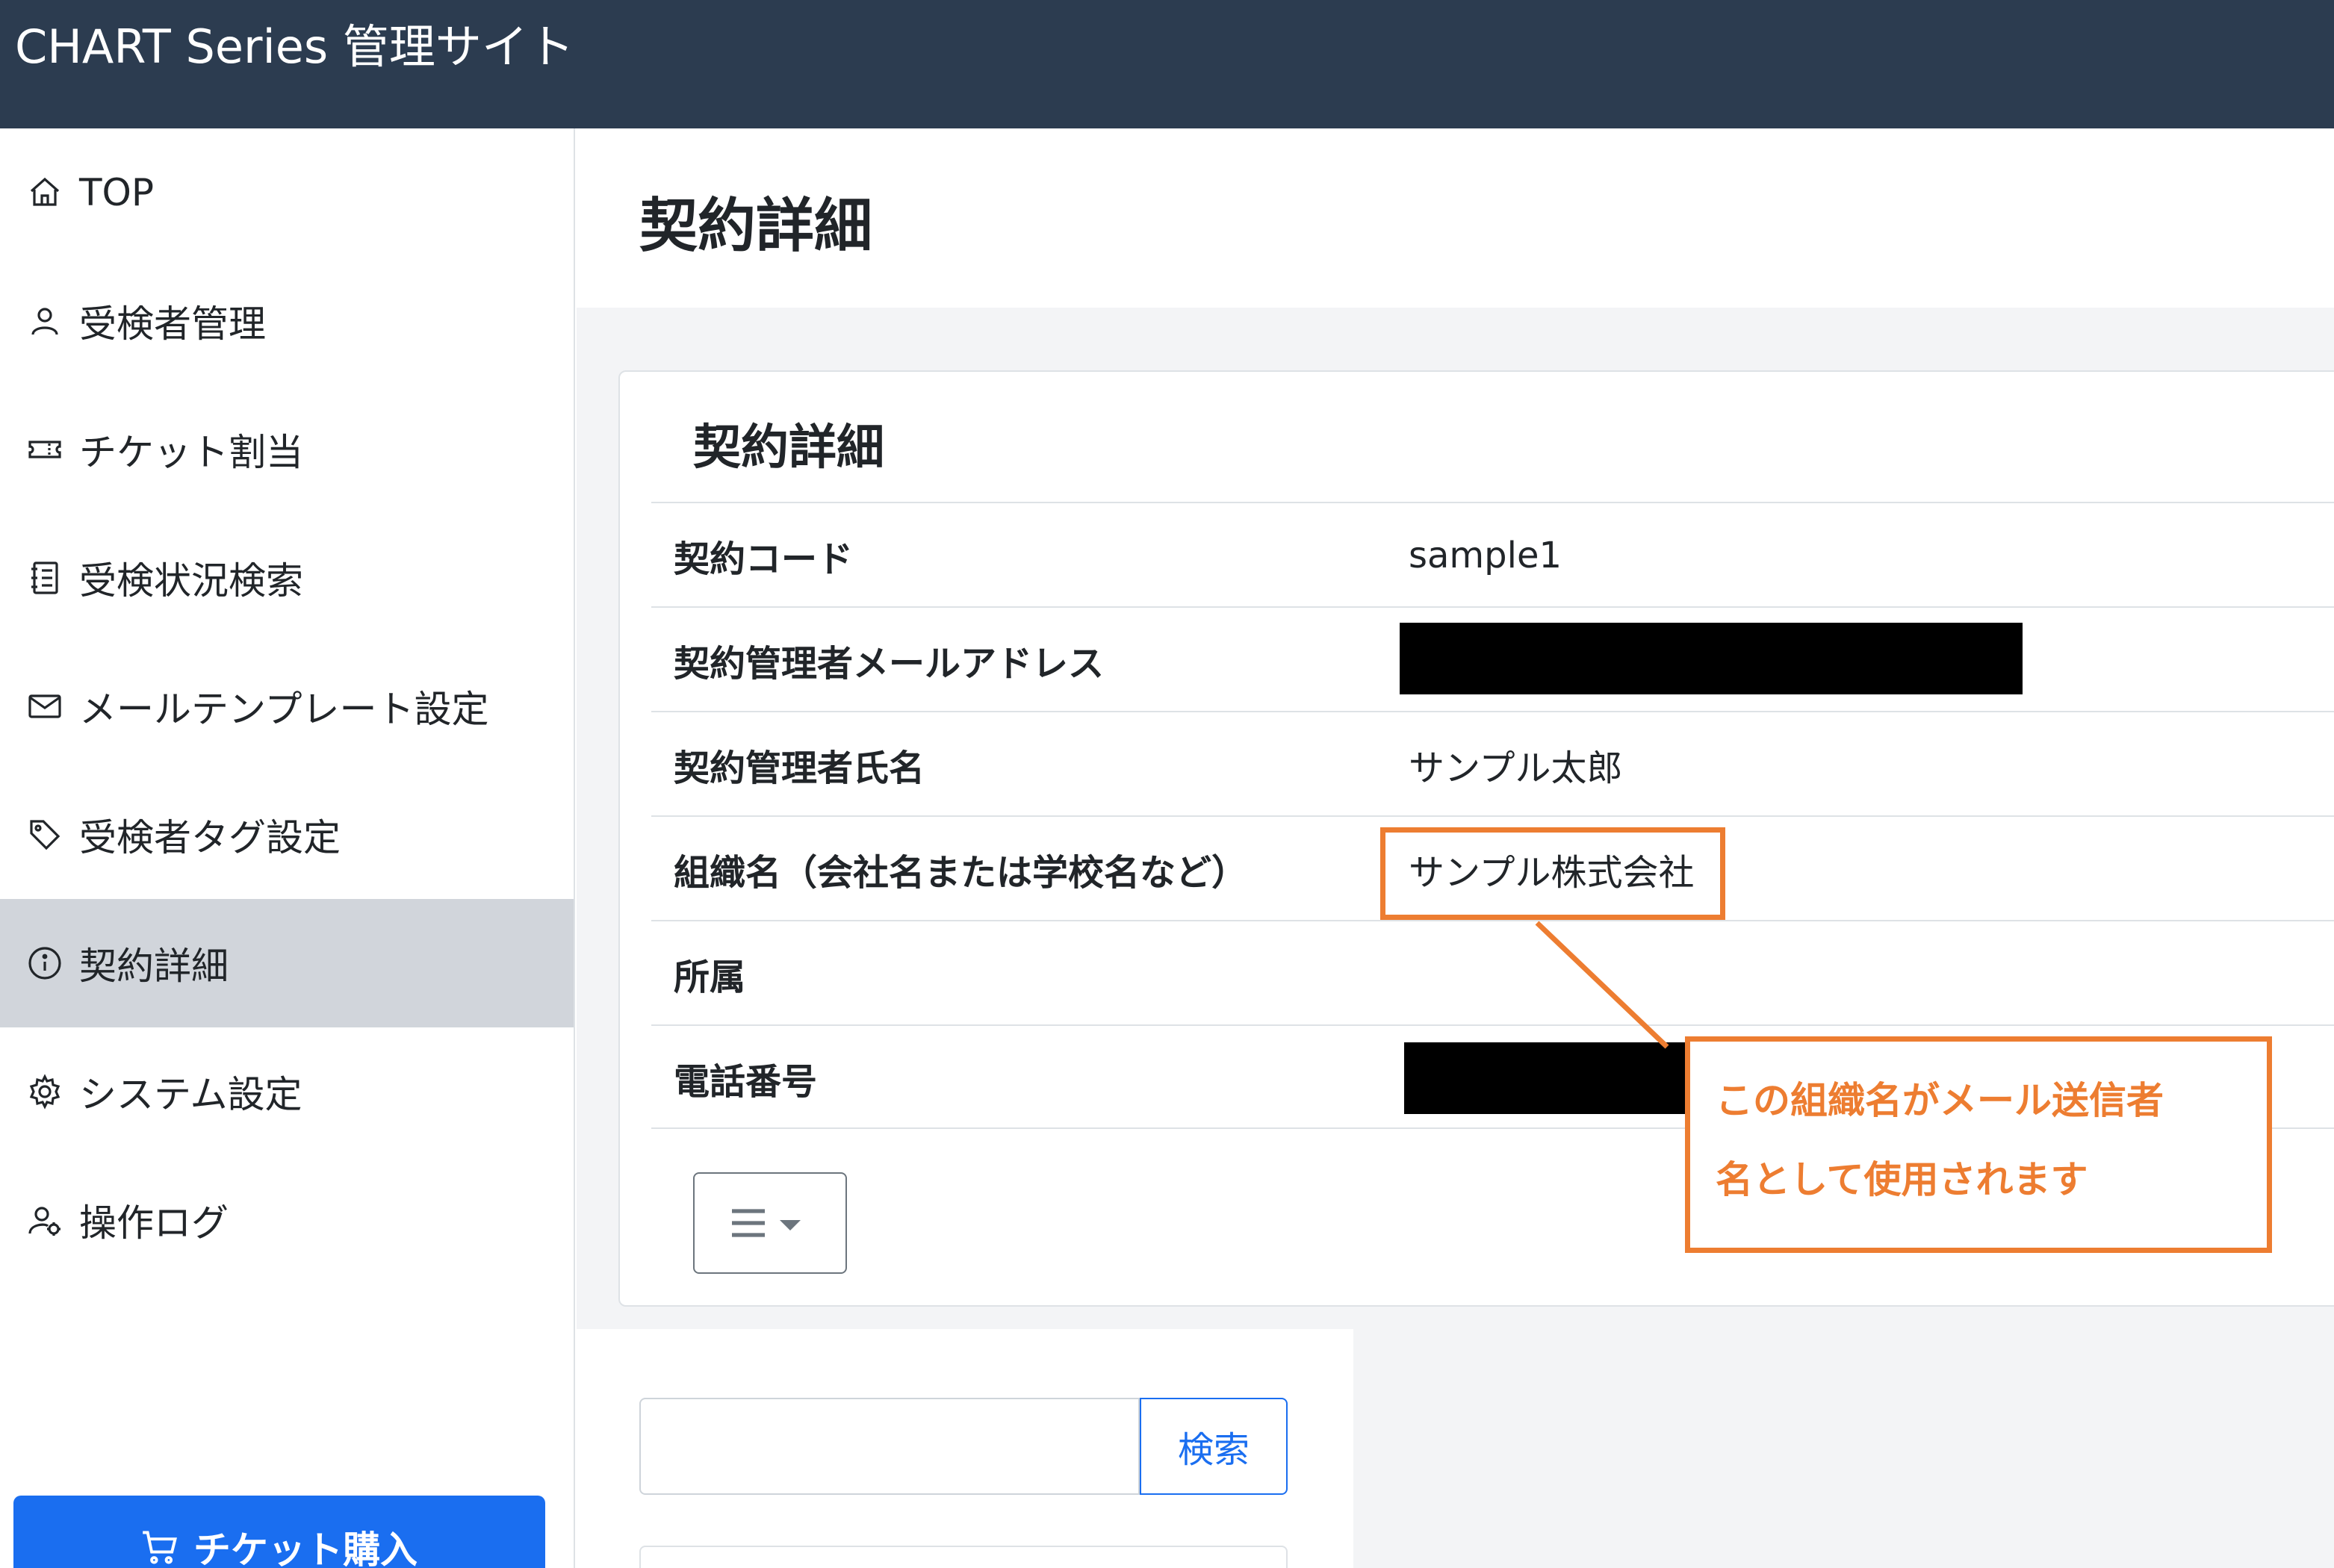 This screenshot has width=2334, height=1568. Describe the element at coordinates (294, 47) in the screenshot. I see `app-title: CHART Series 管理サイト` at that location.